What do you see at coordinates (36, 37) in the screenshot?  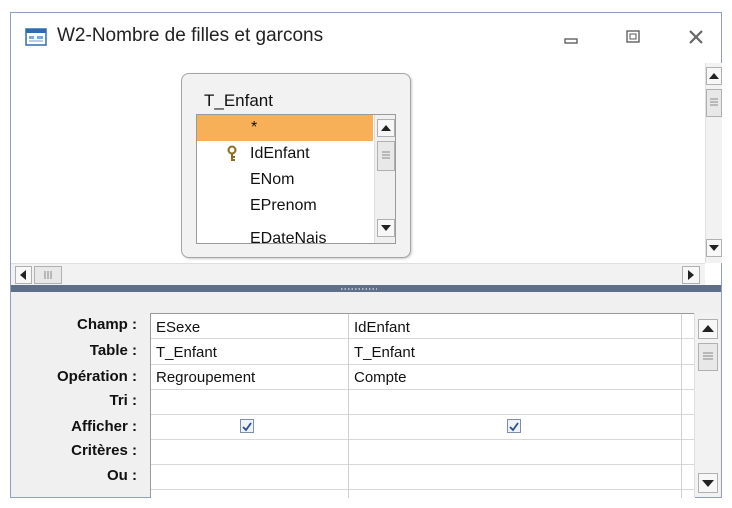 I see `query-icon` at bounding box center [36, 37].